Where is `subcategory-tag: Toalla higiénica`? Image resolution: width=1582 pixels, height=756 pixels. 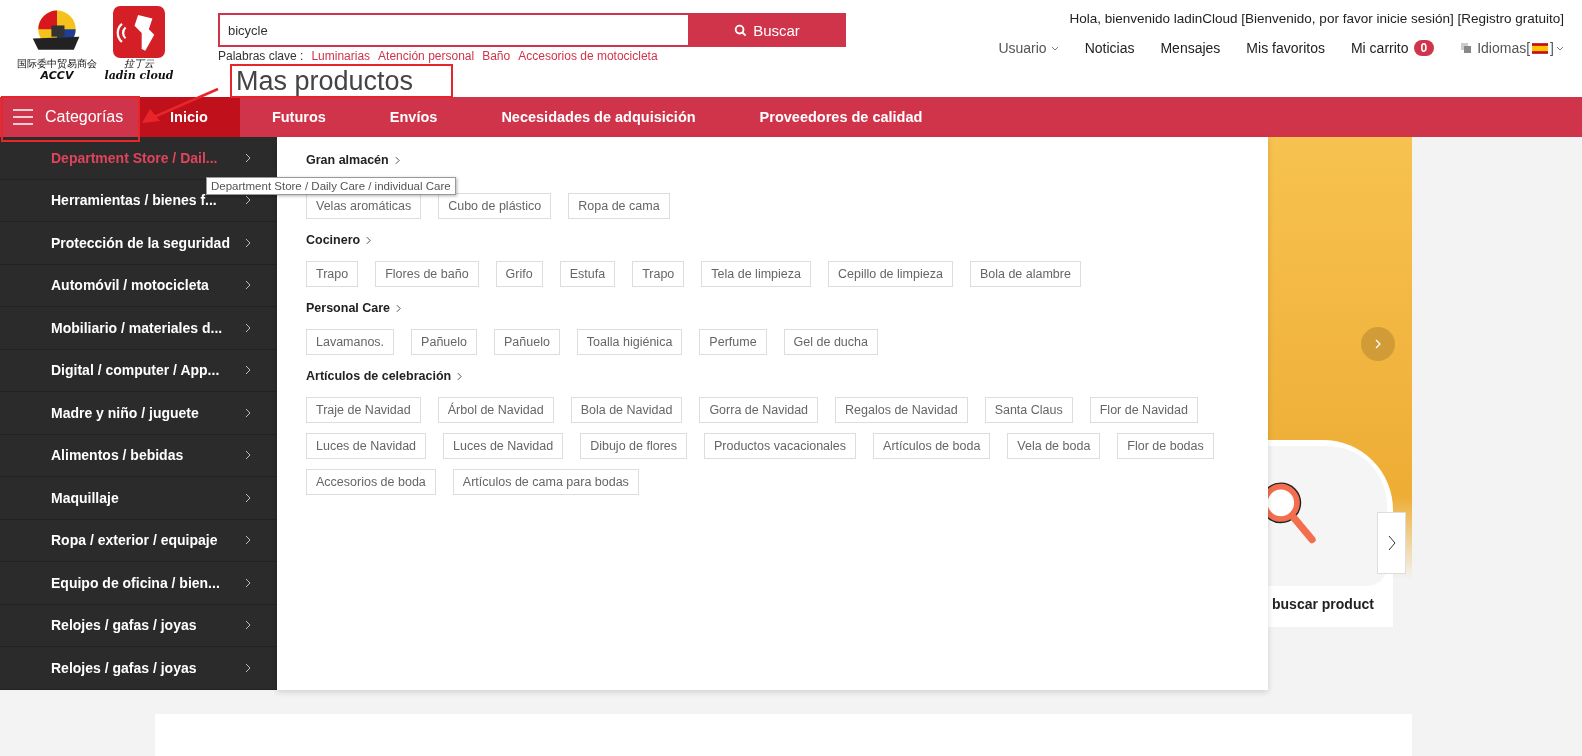
subcategory-tag: Toalla higiénica is located at coordinates (629, 342).